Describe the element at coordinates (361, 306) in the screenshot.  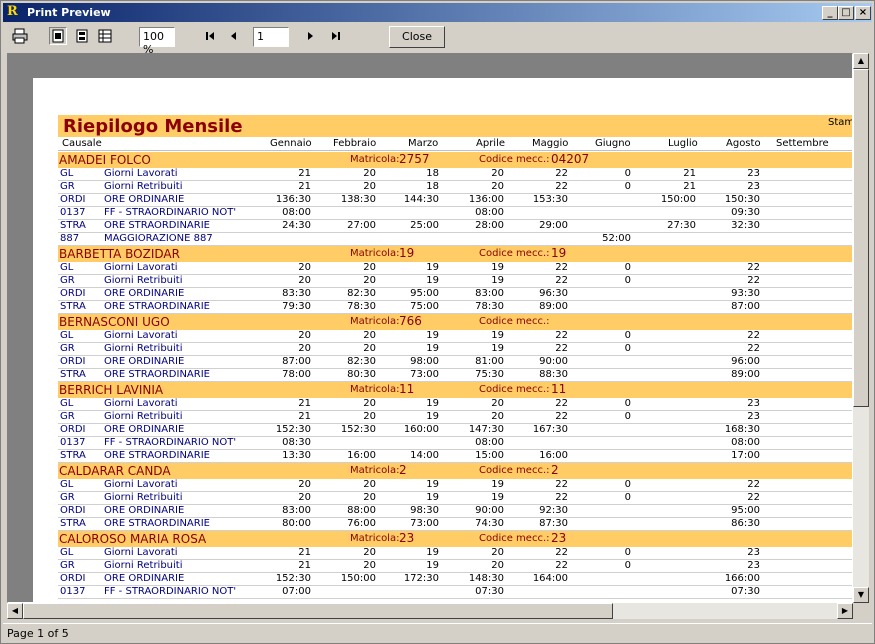
I see `cell-value: 78:30` at that location.